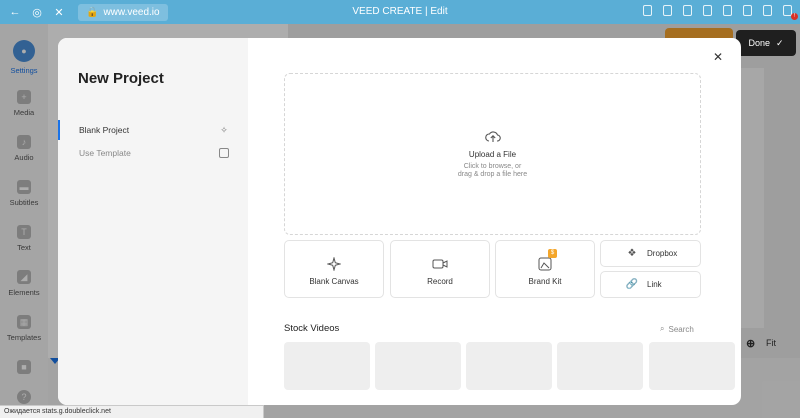  Describe the element at coordinates (224, 130) in the screenshot. I see `sparkle-icon: ✧` at that location.